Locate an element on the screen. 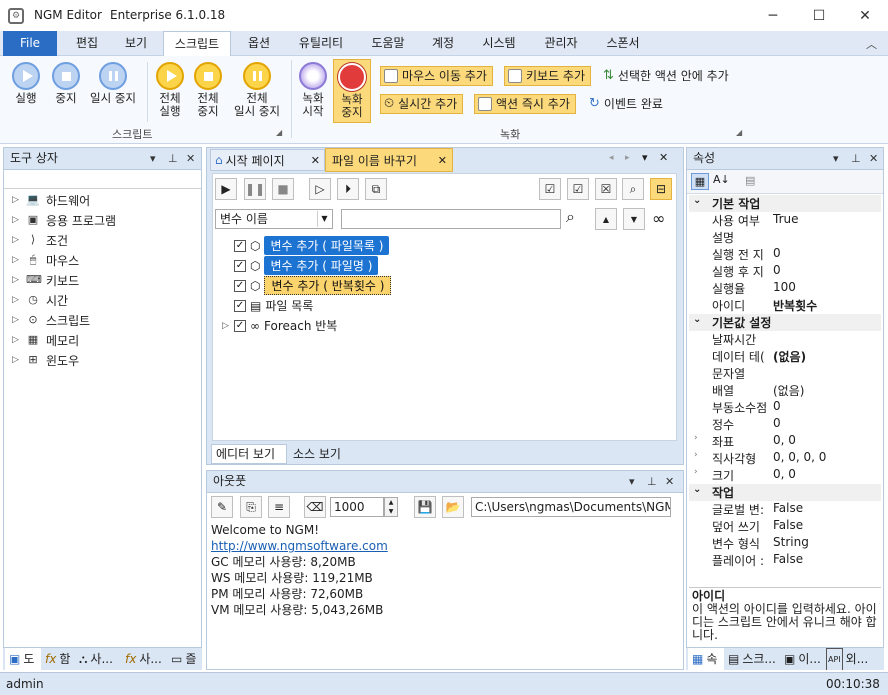 This screenshot has height=695, width=888. property-pages-icon: ▤ is located at coordinates (750, 180).